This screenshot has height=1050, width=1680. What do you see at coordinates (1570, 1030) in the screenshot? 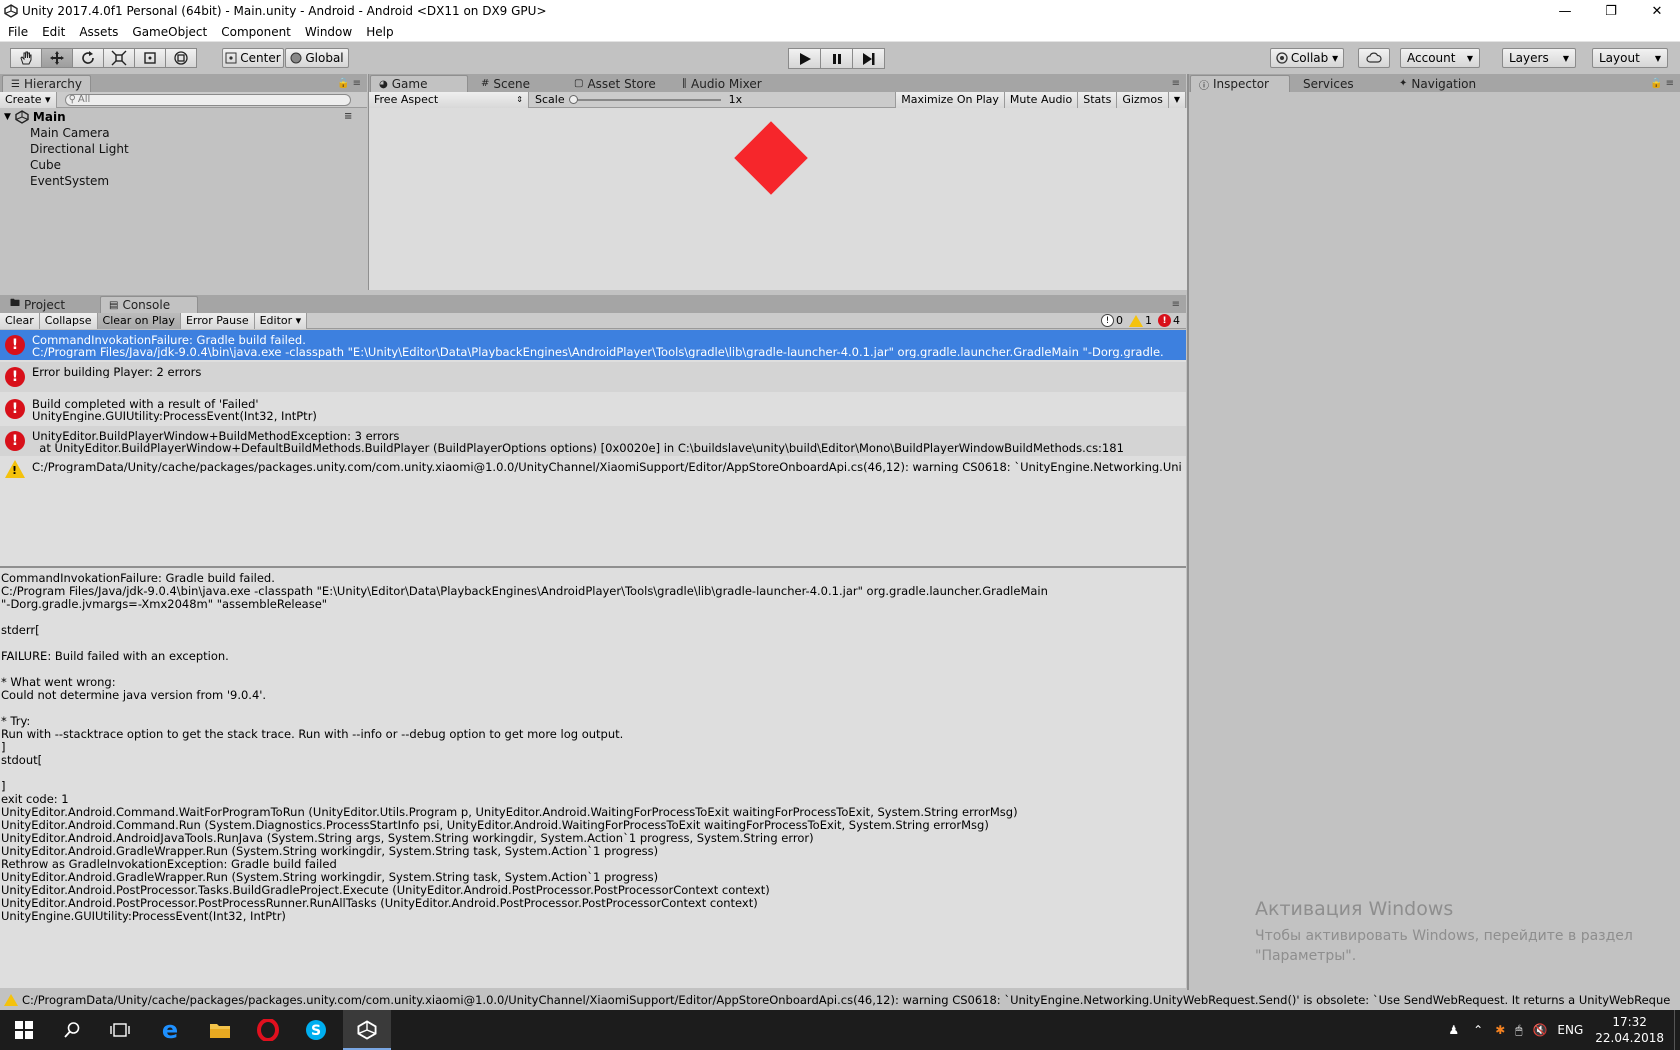
I see `language-indicator: ENG` at bounding box center [1570, 1030].